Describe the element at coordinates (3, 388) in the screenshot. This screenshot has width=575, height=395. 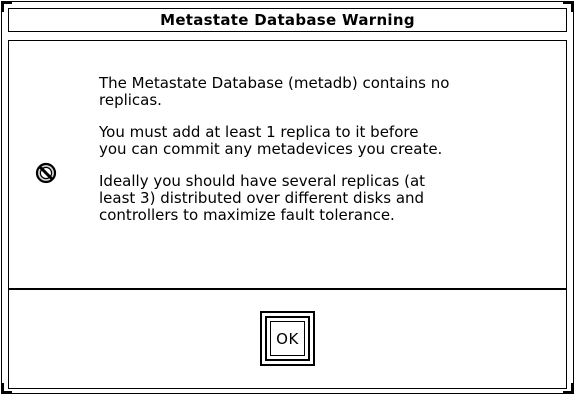
I see `resize-corner-bottom-left-edge` at that location.